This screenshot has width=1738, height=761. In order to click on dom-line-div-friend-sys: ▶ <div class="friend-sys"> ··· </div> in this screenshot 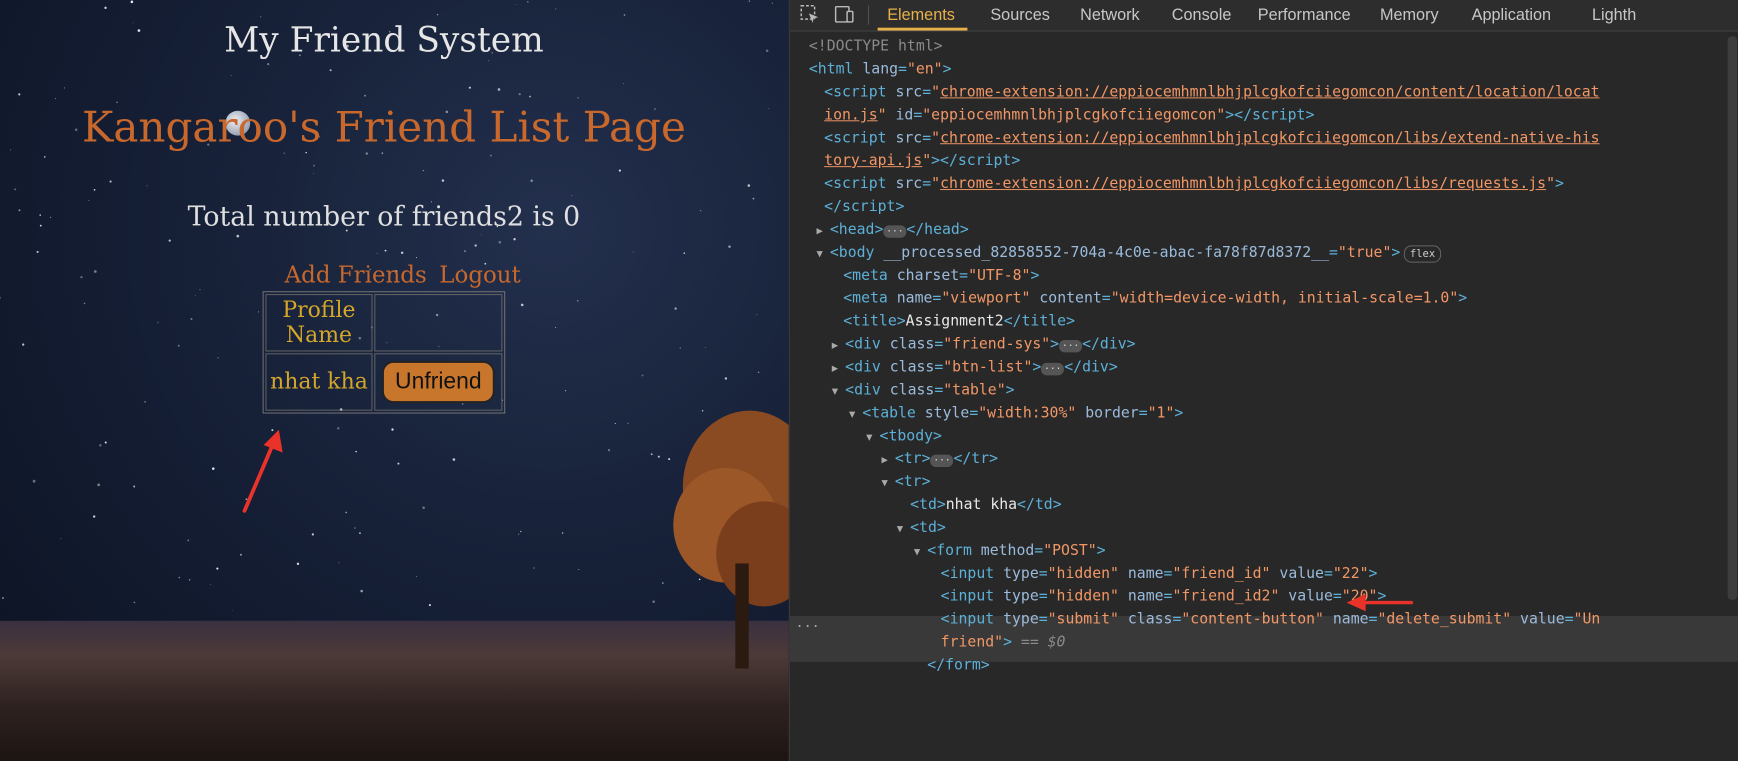, I will do `click(984, 343)`.